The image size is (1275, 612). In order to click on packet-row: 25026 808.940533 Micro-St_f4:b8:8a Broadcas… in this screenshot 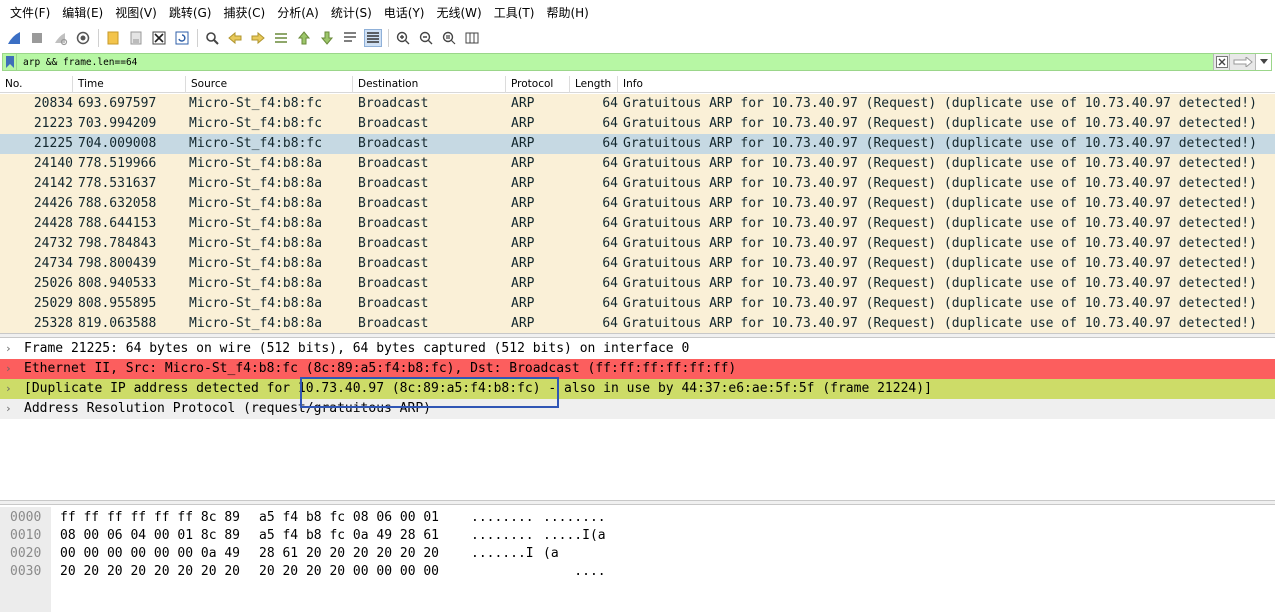, I will do `click(637, 284)`.